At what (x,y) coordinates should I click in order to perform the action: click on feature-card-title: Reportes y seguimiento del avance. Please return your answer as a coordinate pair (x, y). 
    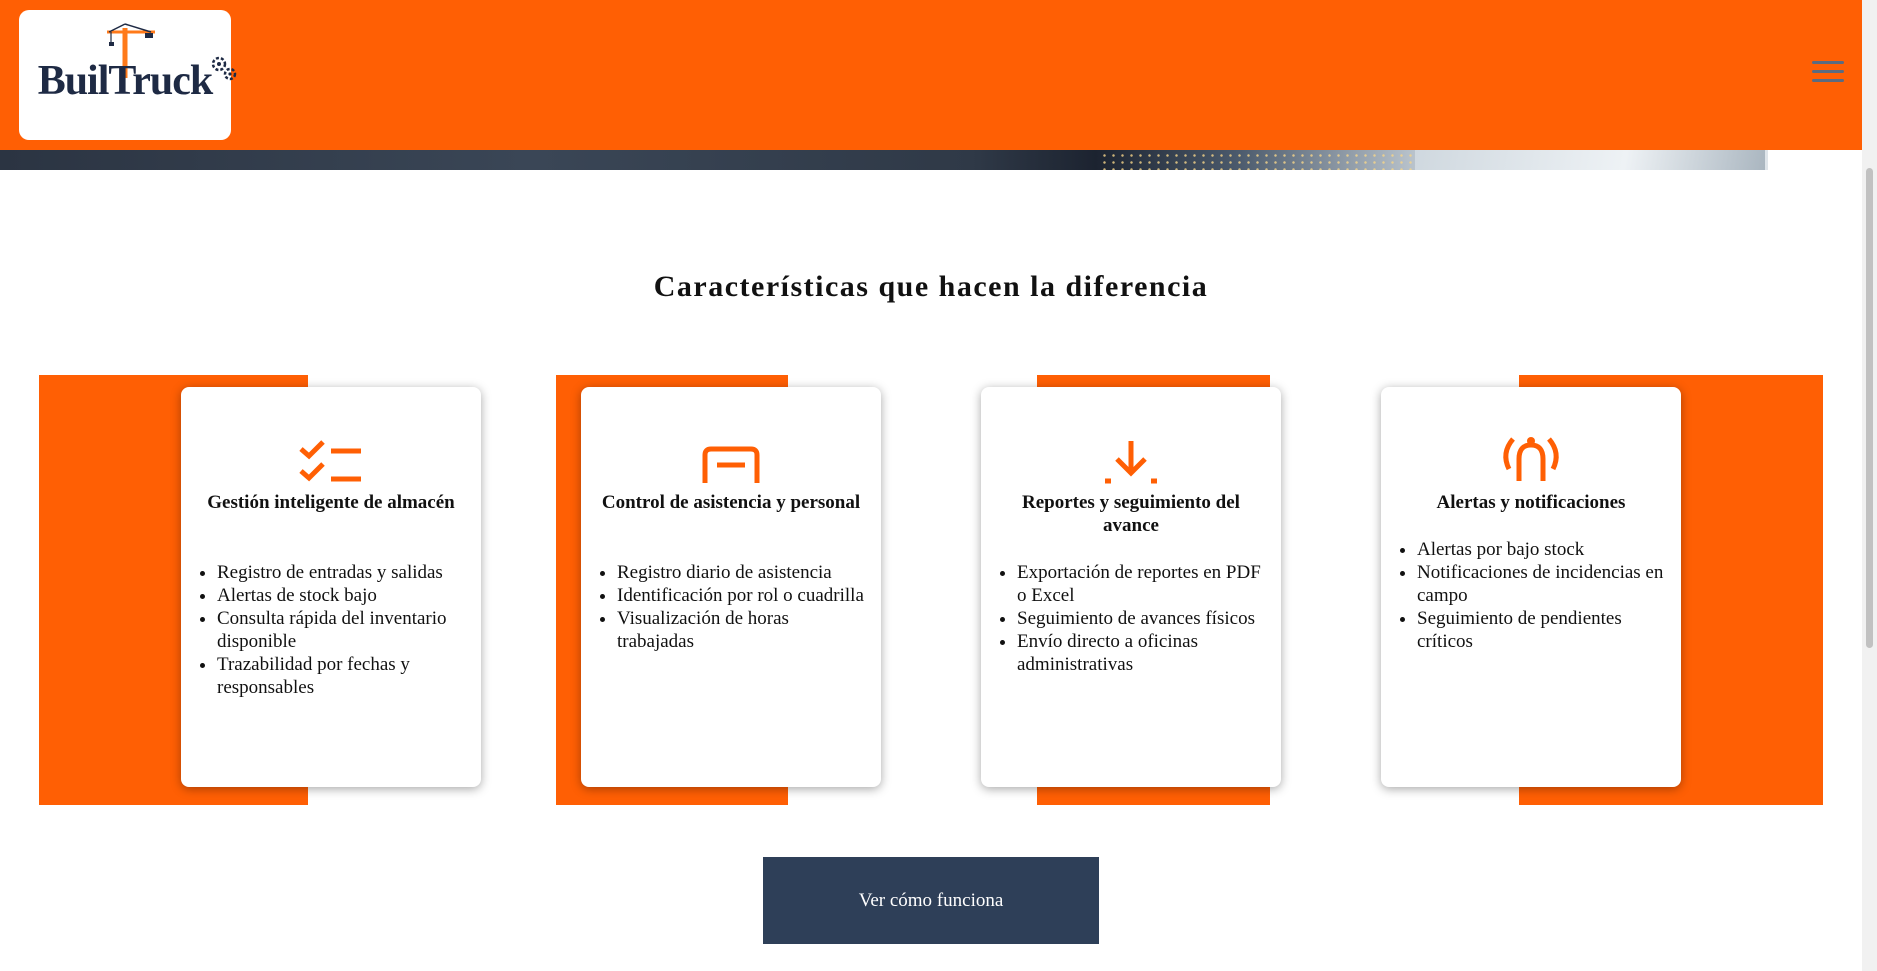
    Looking at the image, I should click on (1131, 514).